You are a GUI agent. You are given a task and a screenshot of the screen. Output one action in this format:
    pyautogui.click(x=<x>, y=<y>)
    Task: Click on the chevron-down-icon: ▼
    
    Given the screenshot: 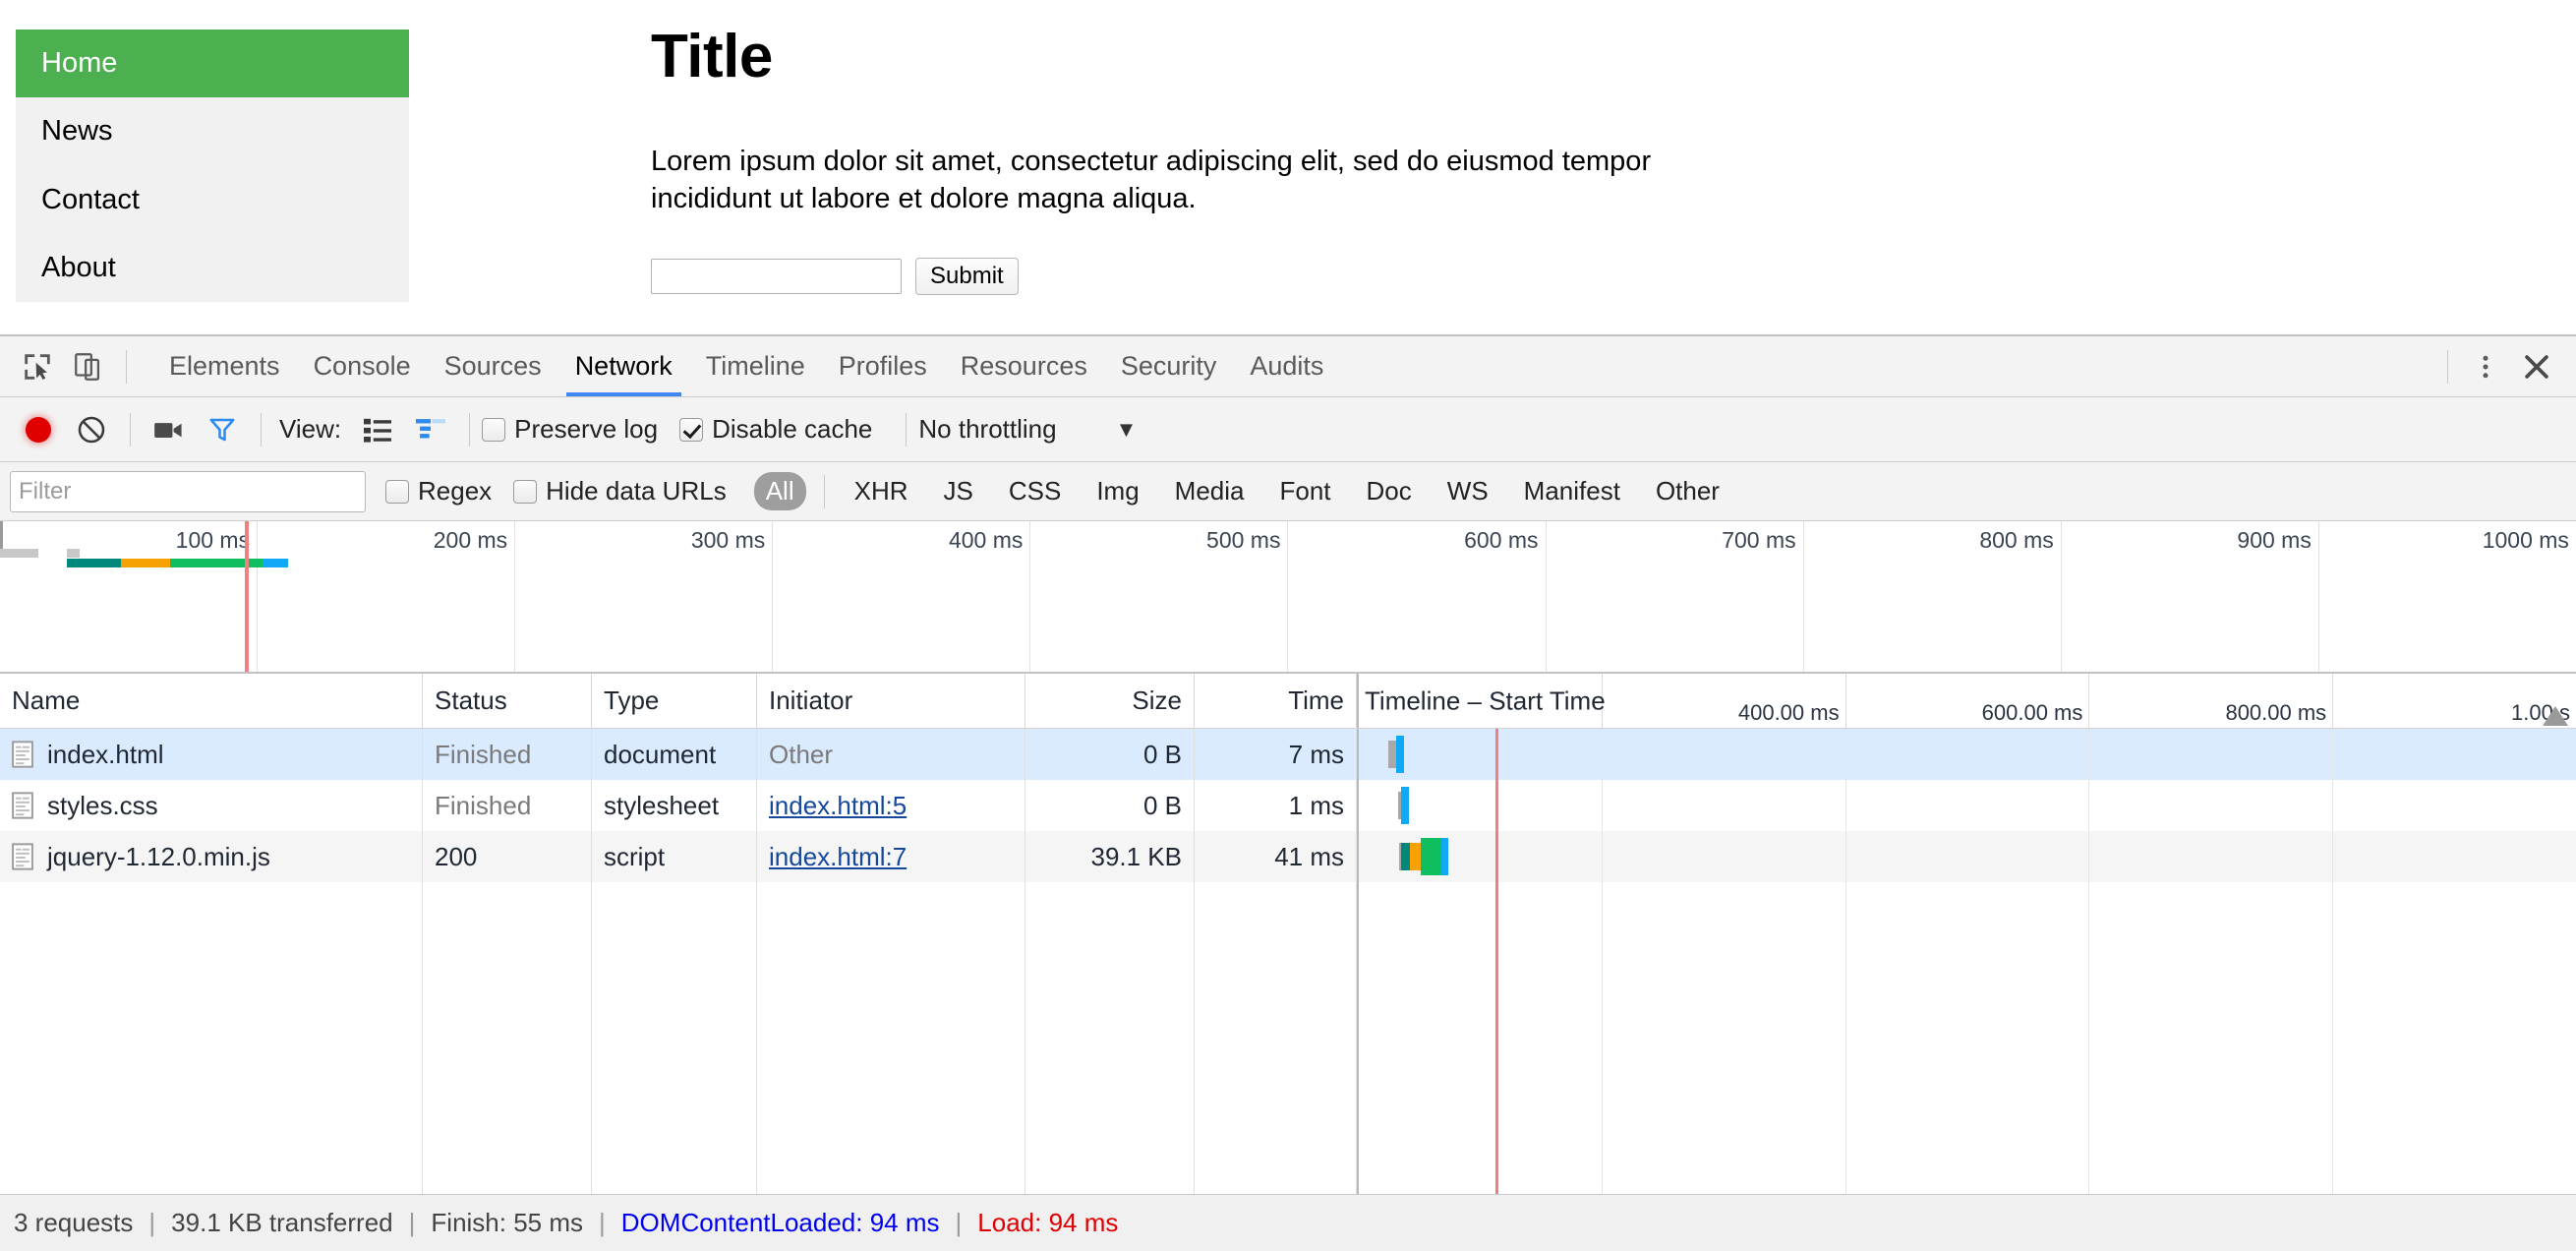 What is the action you would take?
    pyautogui.click(x=1127, y=430)
    